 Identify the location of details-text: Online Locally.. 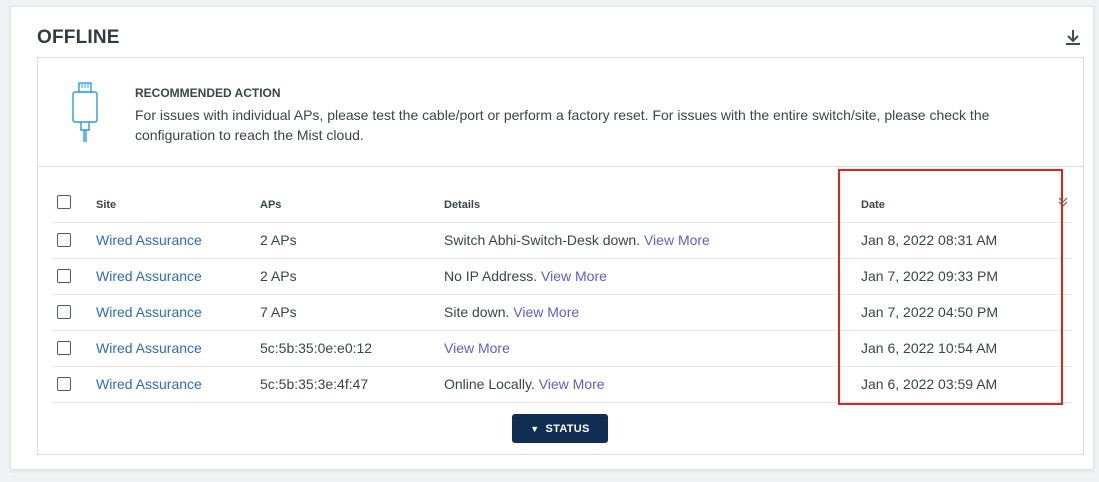
(489, 384).